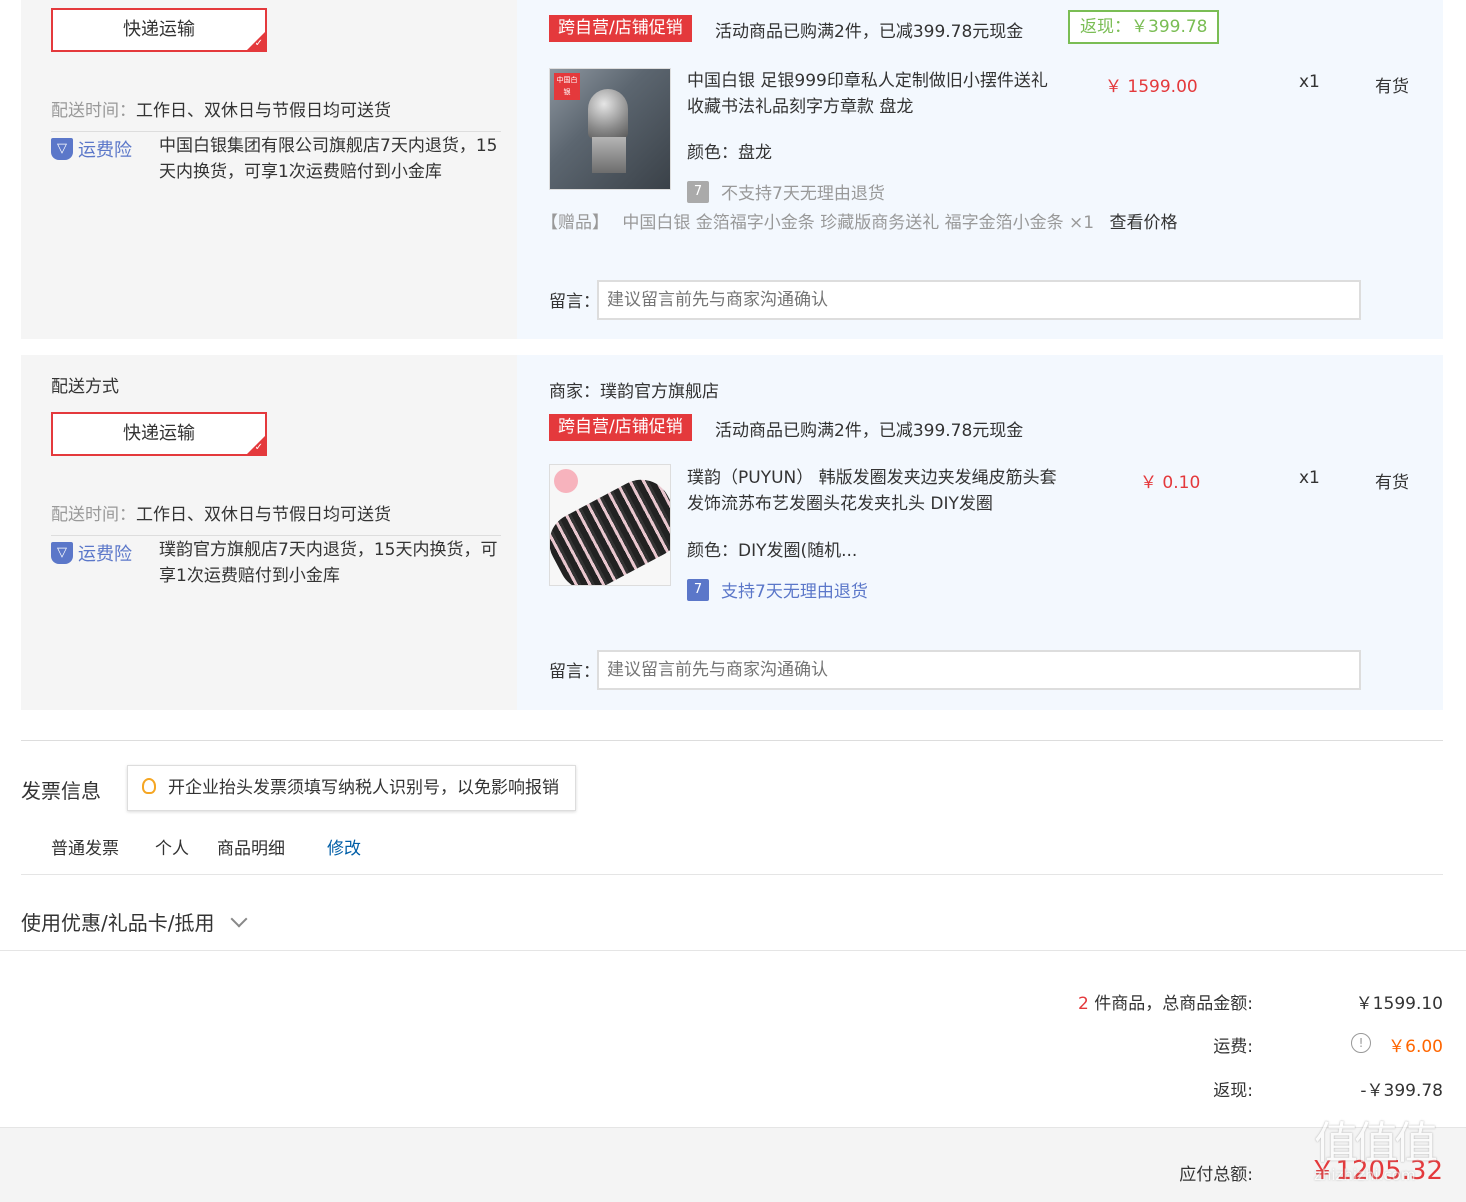  Describe the element at coordinates (85, 849) in the screenshot. I see `invoice-type: 普通发票` at that location.